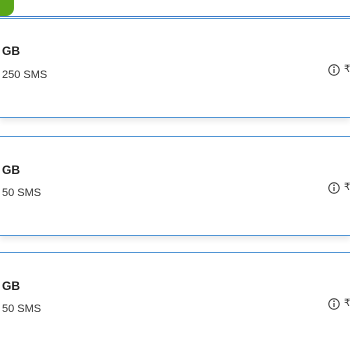 Image resolution: width=350 pixels, height=350 pixels. I want to click on plan-sms-amount: 250 SMS, so click(25, 75).